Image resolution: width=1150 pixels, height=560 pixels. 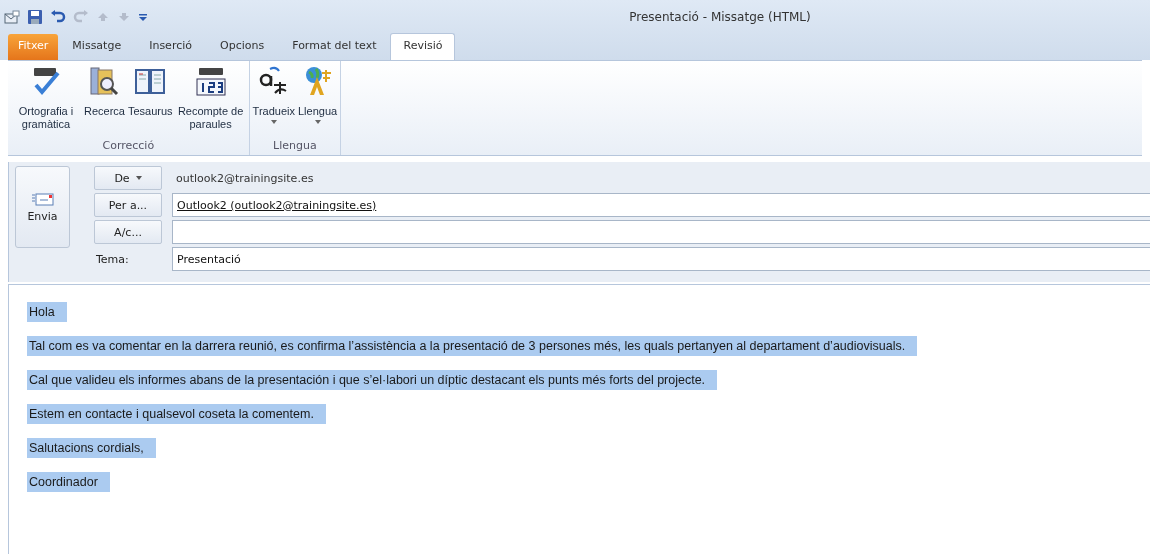 I want to click on books-magnifier-icon, so click(x=104, y=81).